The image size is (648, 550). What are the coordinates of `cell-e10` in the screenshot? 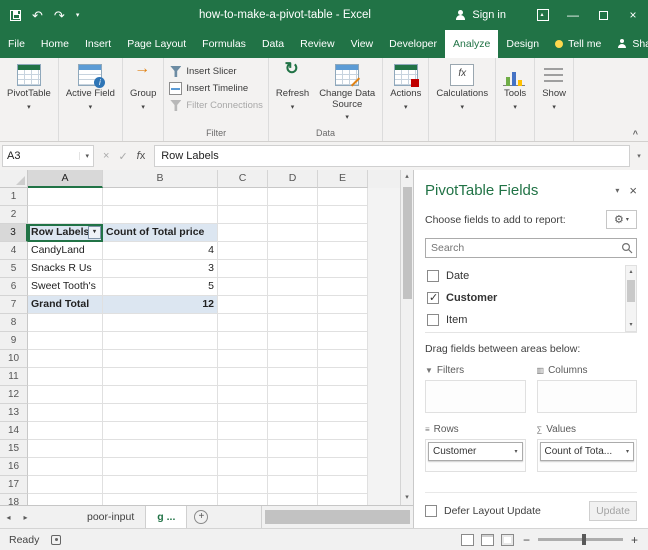 It's located at (343, 359).